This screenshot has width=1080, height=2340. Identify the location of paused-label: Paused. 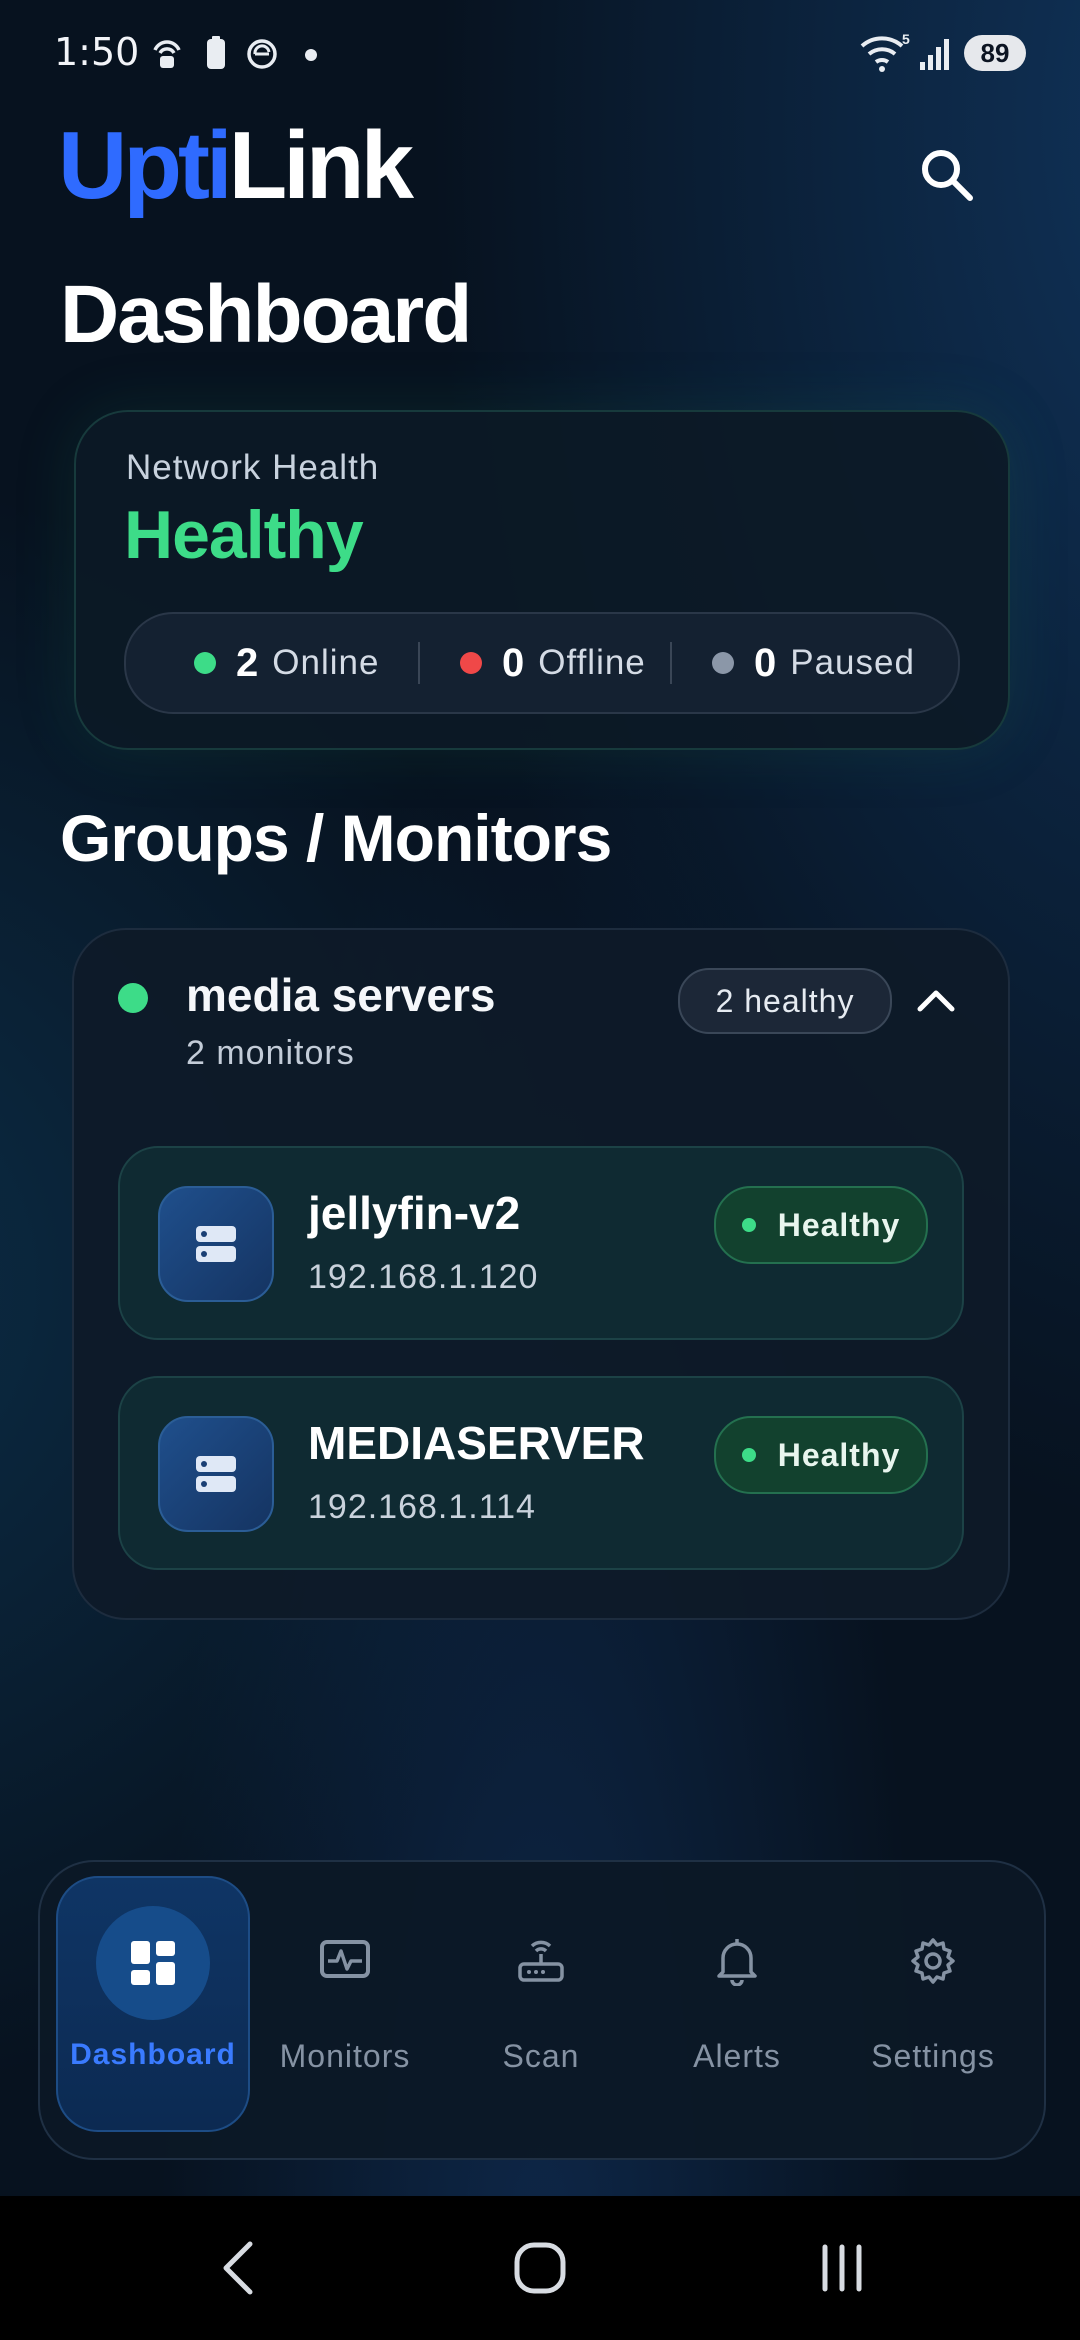
(852, 662).